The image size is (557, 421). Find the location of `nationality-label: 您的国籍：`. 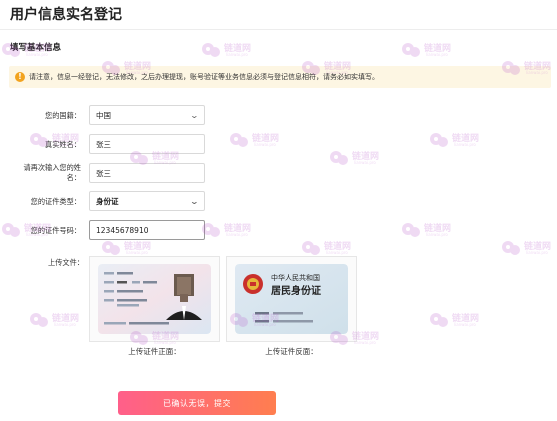

nationality-label: 您的国籍： is located at coordinates (63, 115).